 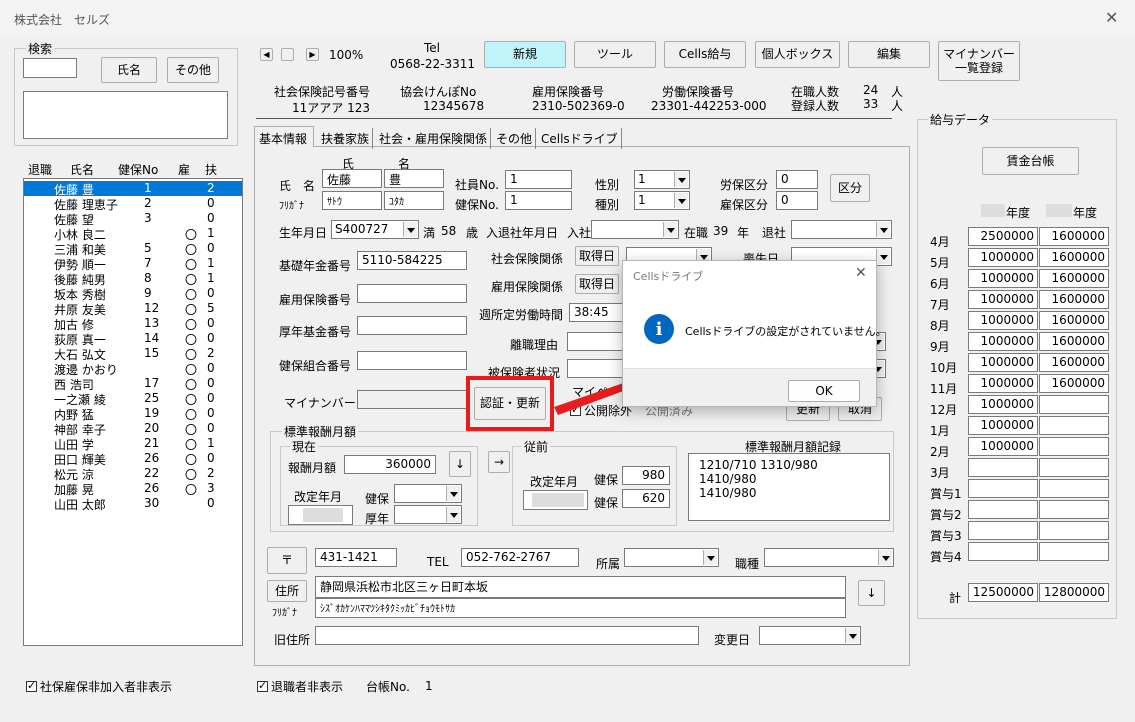 I want to click on list-item: 神部 幸子 20 〇 0, so click(x=133, y=429).